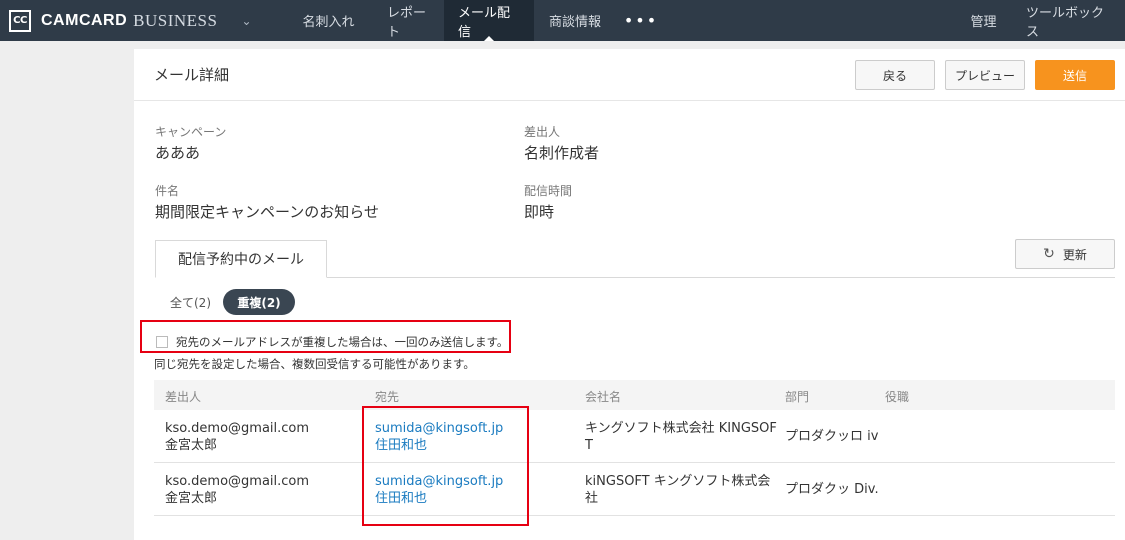 This screenshot has height=540, width=1125. I want to click on row2-company: kiNGSOFT キングソフト株式会社, so click(678, 490).